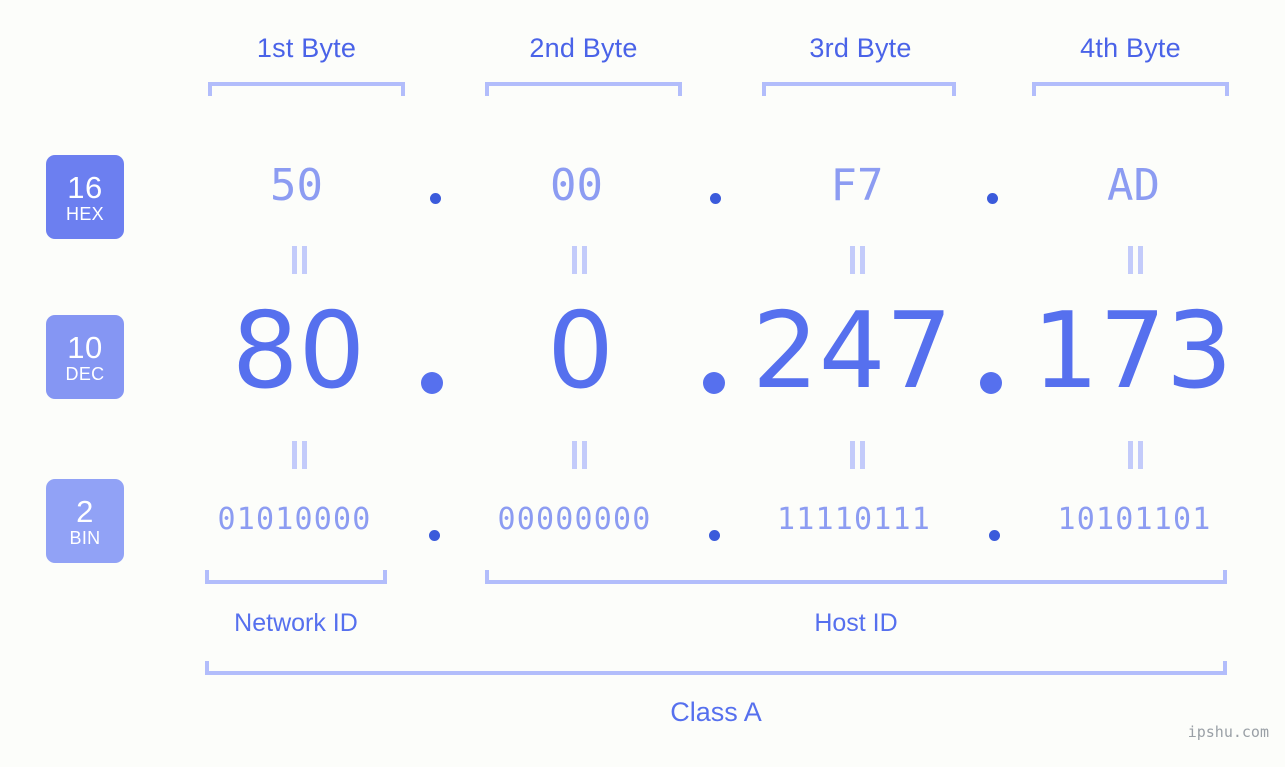 This screenshot has width=1285, height=767. Describe the element at coordinates (1130, 48) in the screenshot. I see `byte-header-label-4: 4th Byte` at that location.